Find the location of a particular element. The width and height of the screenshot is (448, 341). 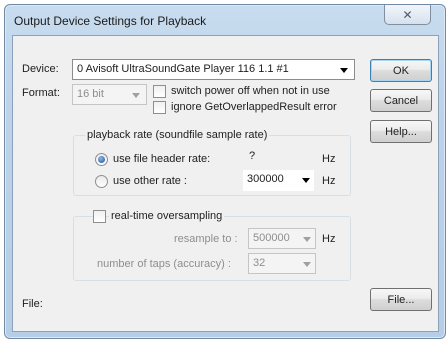

other-rate-select-value: 300000 is located at coordinates (265, 179).